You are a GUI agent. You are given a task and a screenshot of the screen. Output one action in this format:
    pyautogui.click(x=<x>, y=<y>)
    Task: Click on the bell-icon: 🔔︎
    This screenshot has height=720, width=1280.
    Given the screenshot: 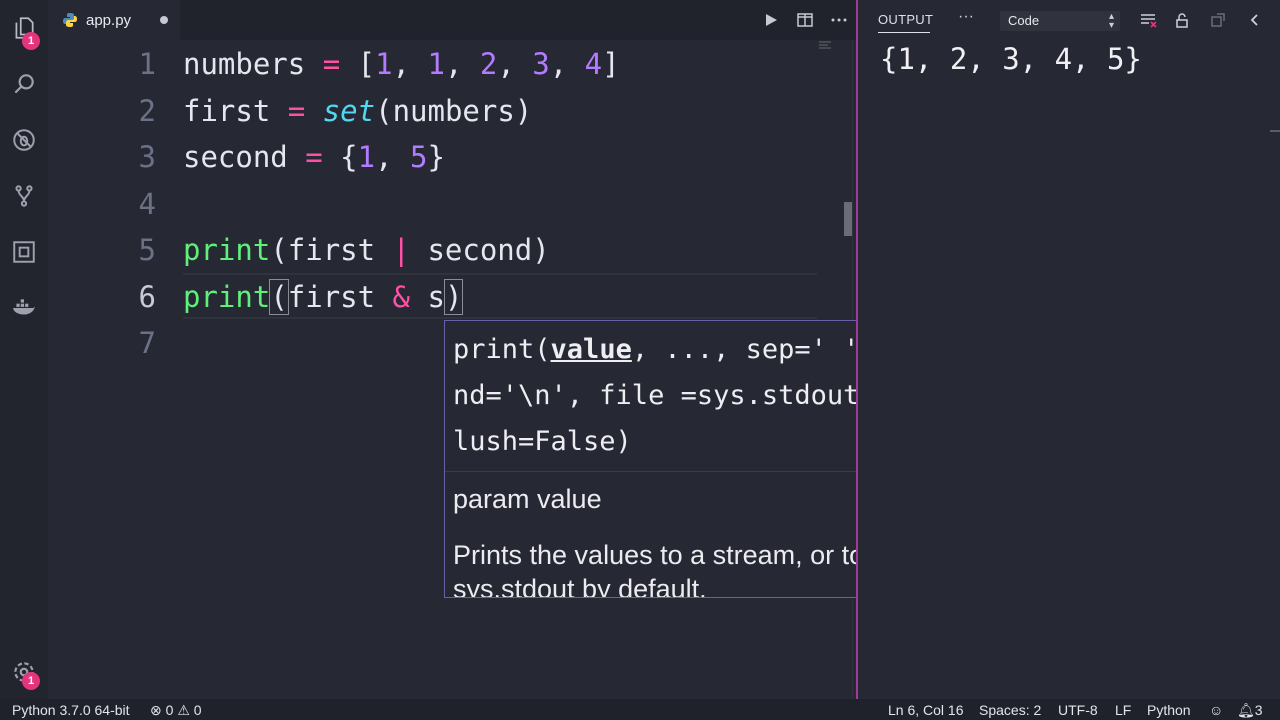 What is the action you would take?
    pyautogui.click(x=1246, y=710)
    